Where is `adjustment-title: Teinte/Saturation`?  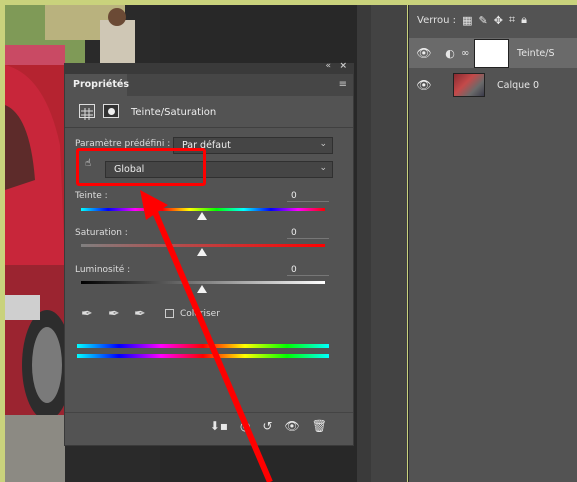 adjustment-title: Teinte/Saturation is located at coordinates (174, 112).